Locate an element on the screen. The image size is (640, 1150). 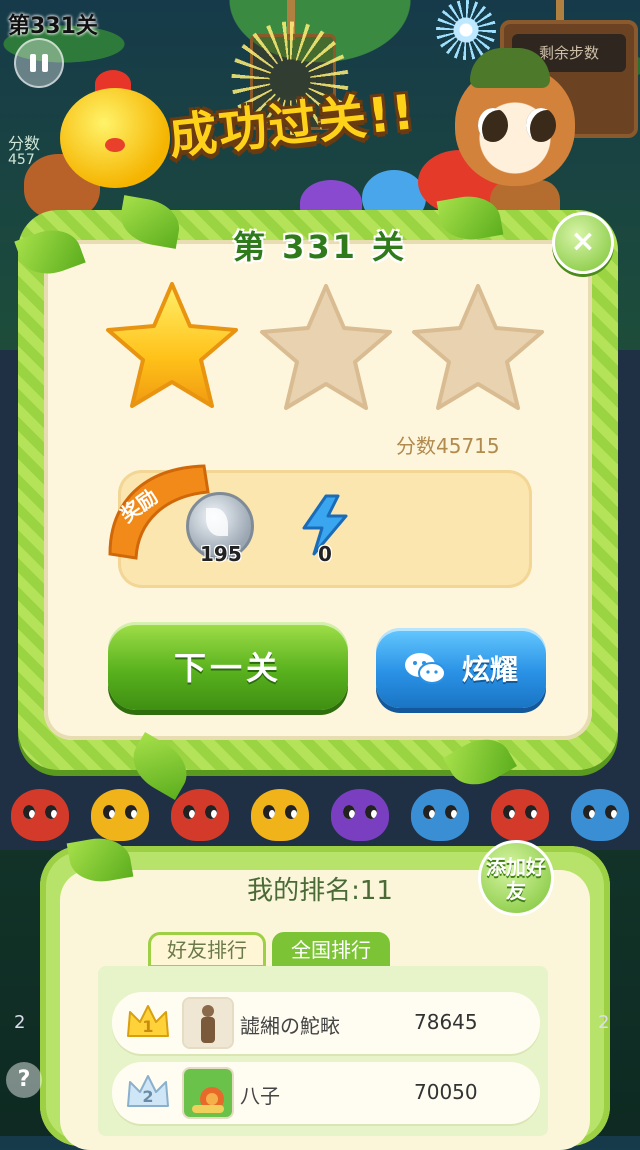
coin-reward-count: 195 is located at coordinates (221, 554).